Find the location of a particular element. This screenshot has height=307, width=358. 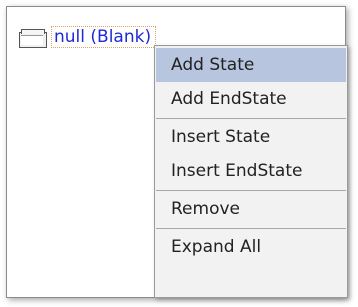

tree-node-root: null (Blank) is located at coordinates (88, 37).